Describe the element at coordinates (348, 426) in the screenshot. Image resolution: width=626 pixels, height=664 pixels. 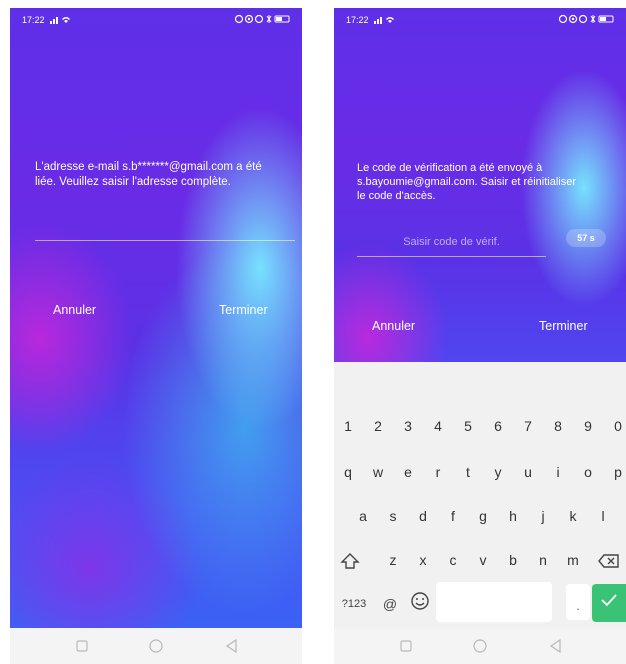
I see `key: 1` at that location.